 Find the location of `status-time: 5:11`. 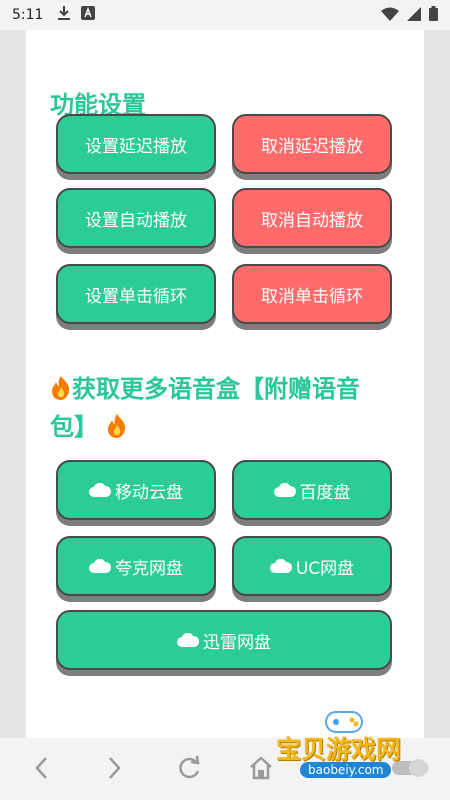

status-time: 5:11 is located at coordinates (28, 15).